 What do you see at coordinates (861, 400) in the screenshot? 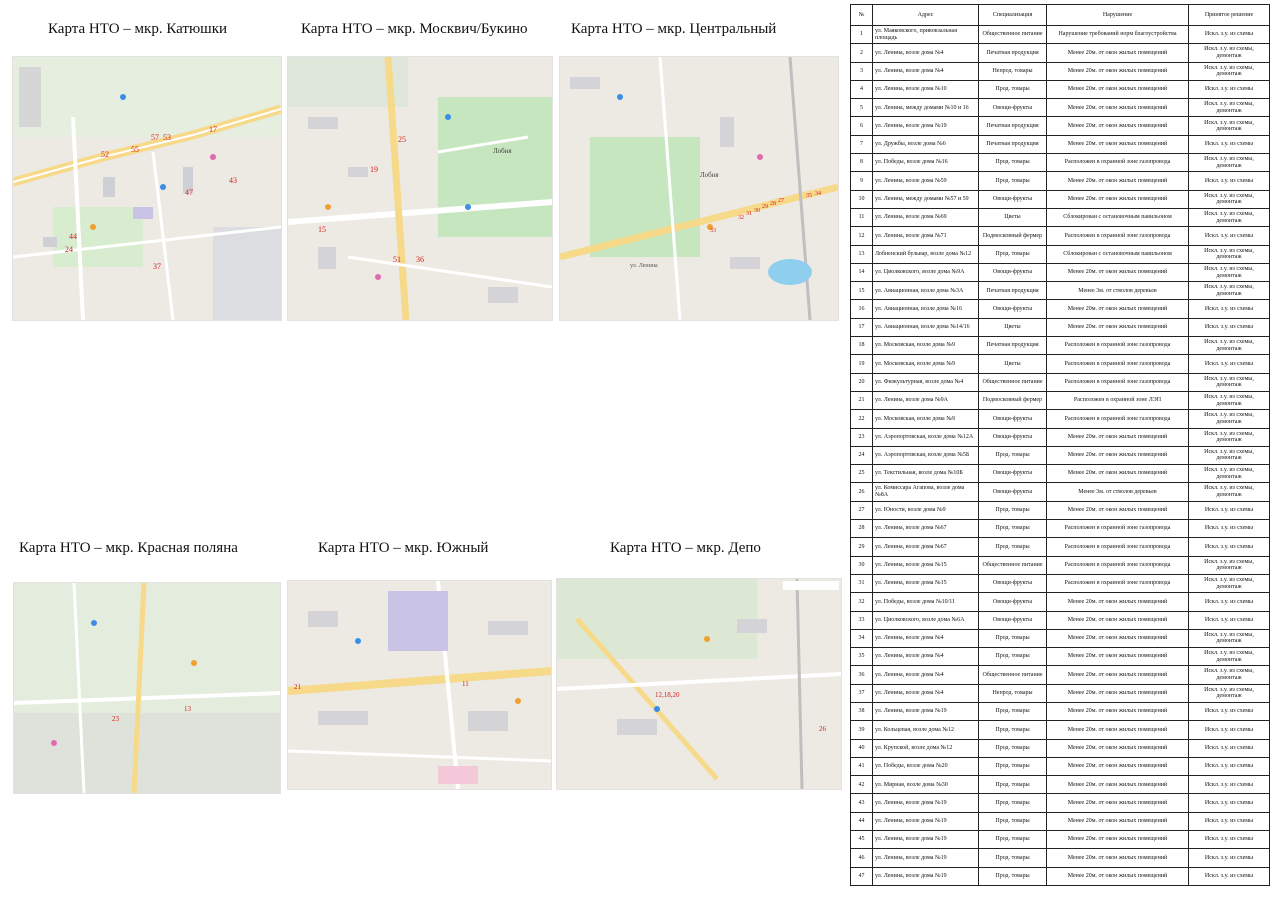
I see `cell-number: 21` at bounding box center [861, 400].